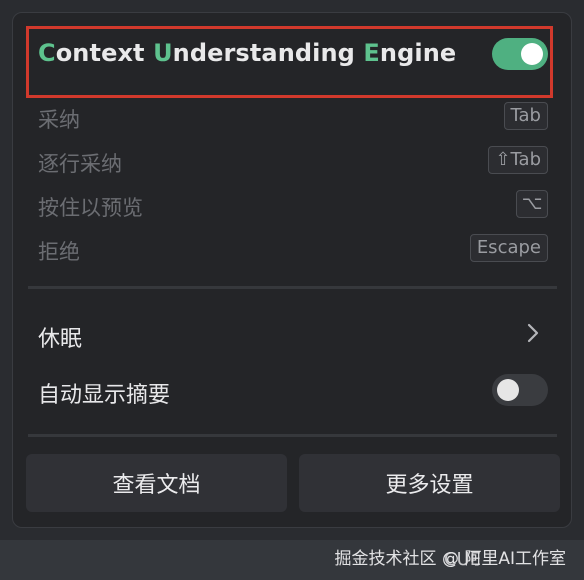  I want to click on shortcut-key-accept: Tab, so click(525, 116).